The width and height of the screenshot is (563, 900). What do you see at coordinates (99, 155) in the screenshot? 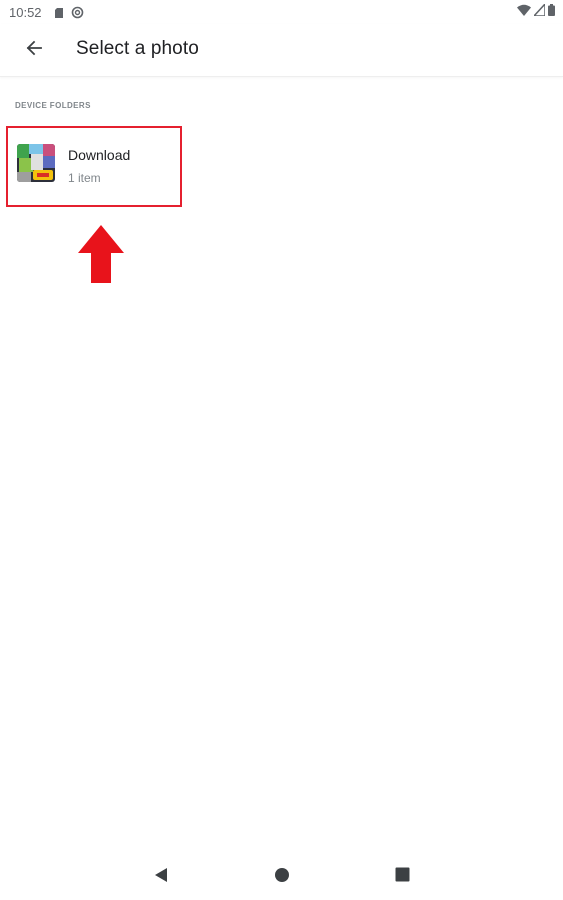
I see `folder-name: Download` at bounding box center [99, 155].